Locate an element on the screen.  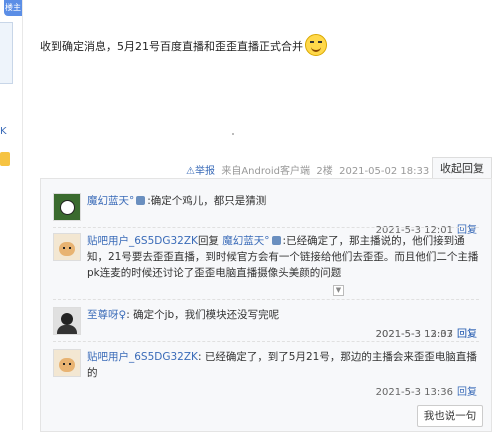
reply-time: 2021-5-3 13:36 is located at coordinates (414, 392).